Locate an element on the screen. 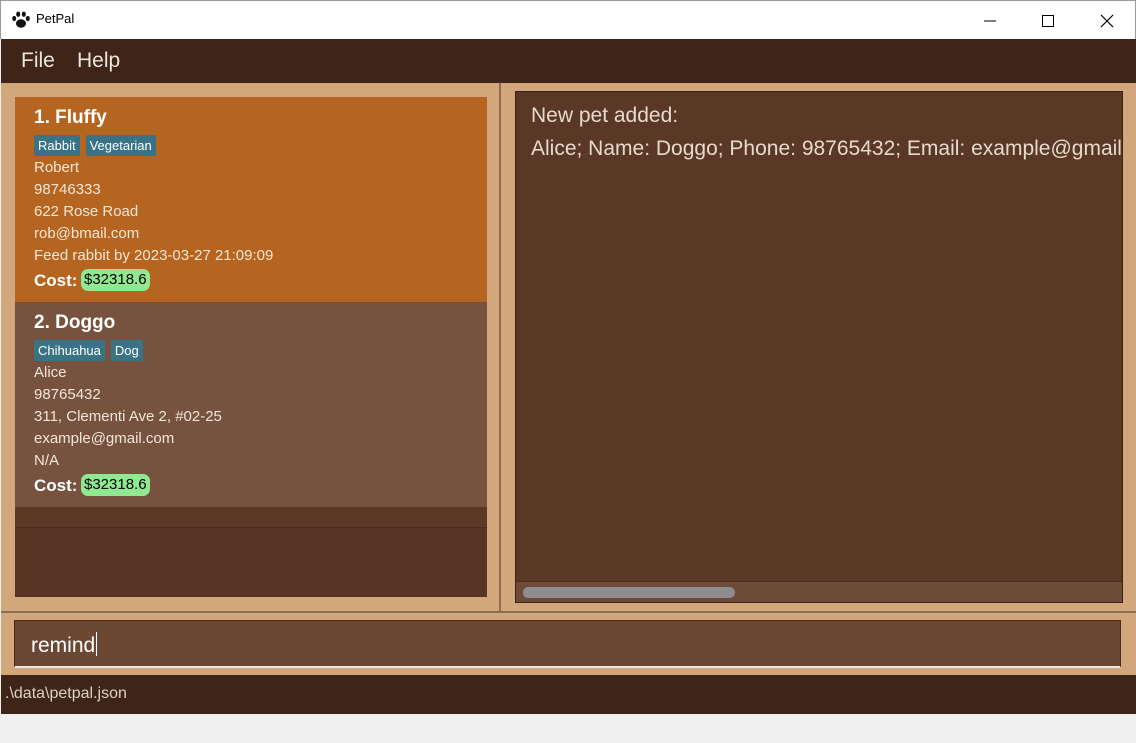  address: 622 Rose Road is located at coordinates (86, 211).